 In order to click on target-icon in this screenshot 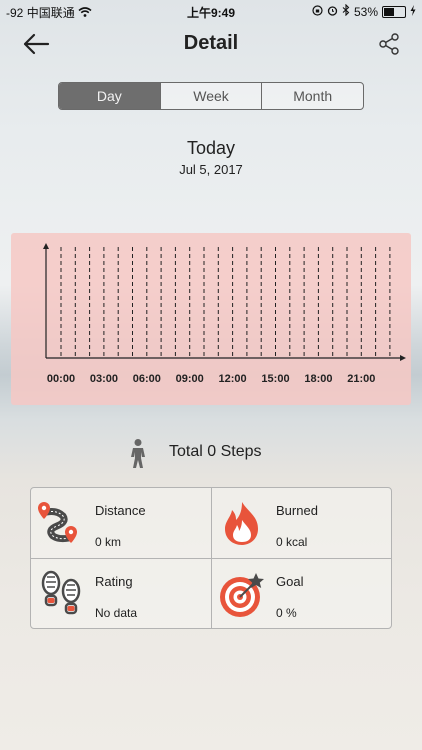, I will do `click(242, 594)`.